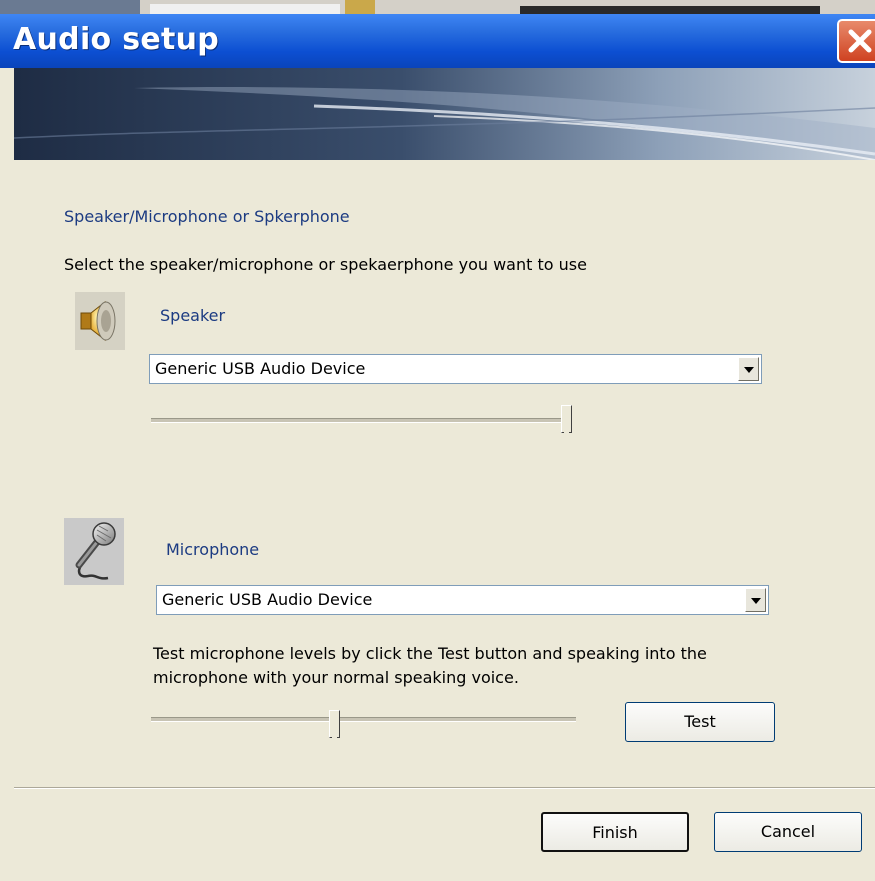  I want to click on speaker-icon, so click(100, 321).